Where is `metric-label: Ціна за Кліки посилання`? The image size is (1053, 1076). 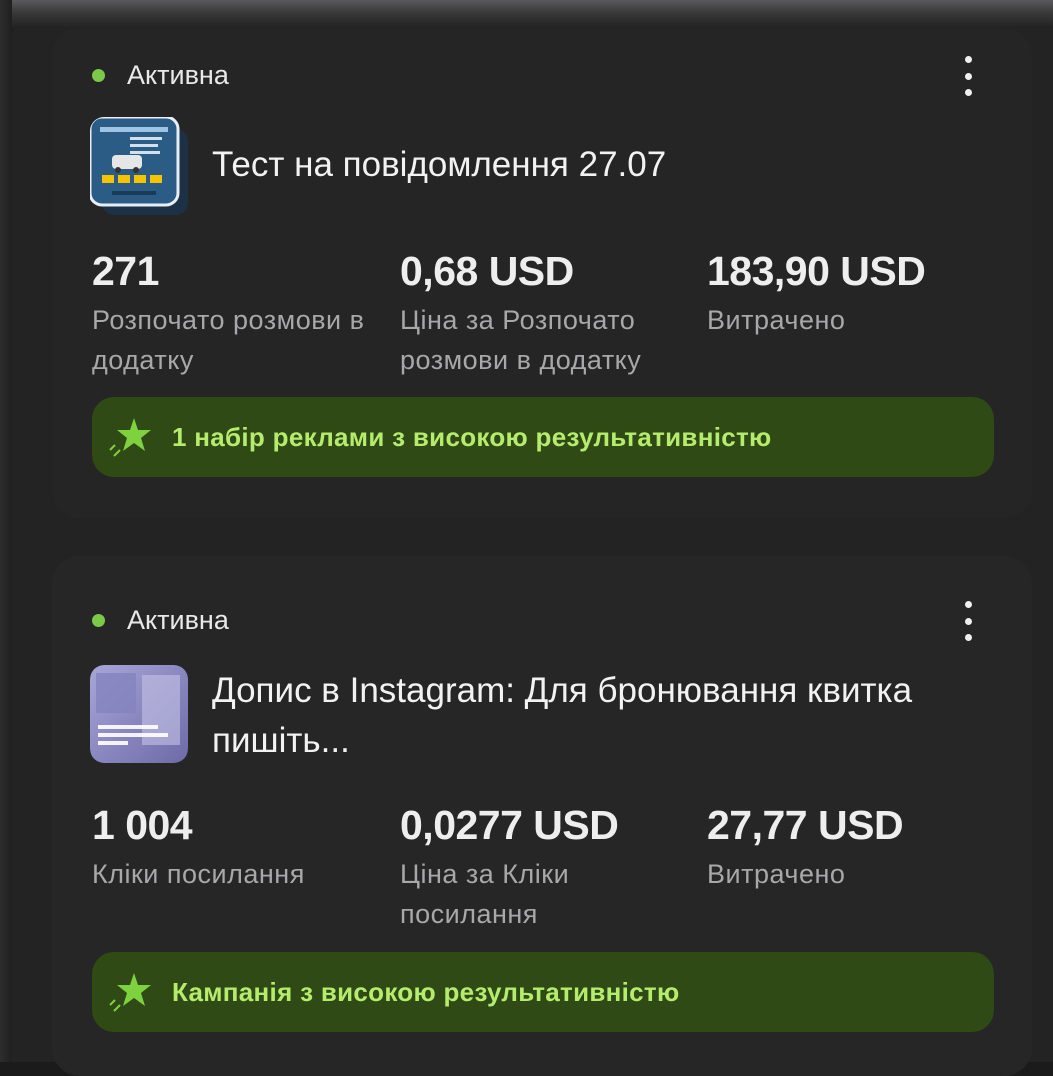
metric-label: Ціна за Кліки посилання is located at coordinates (485, 894).